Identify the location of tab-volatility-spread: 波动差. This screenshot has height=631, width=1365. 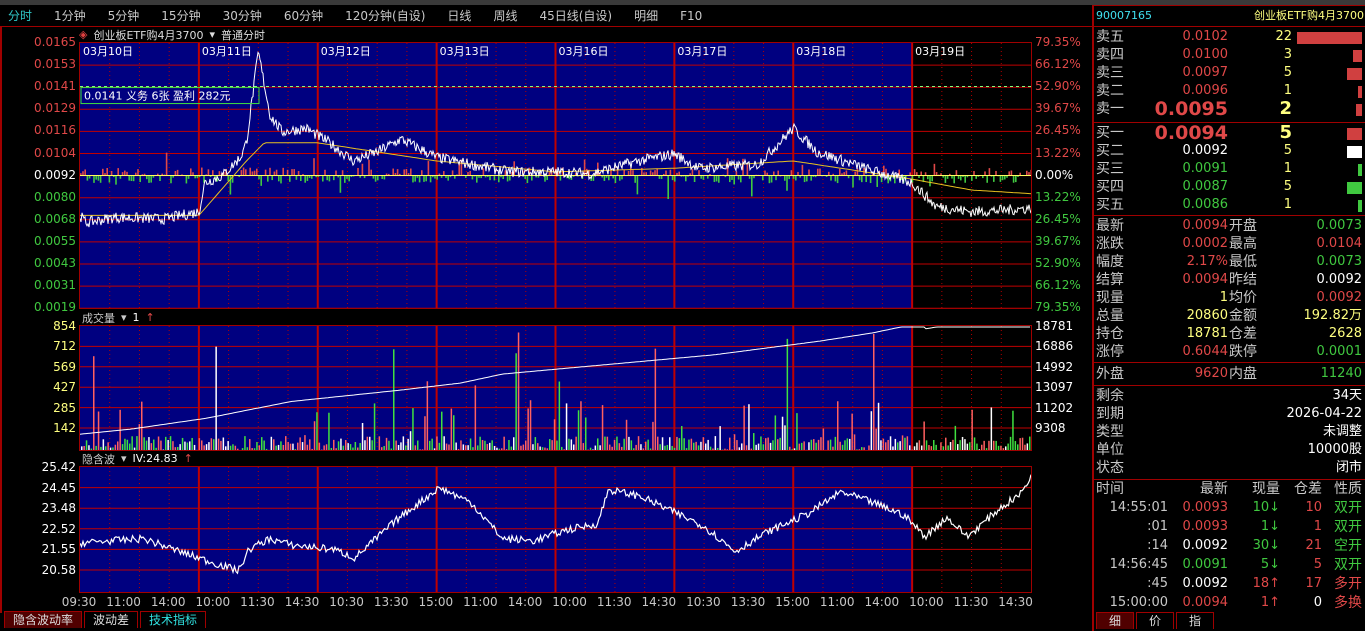
(111, 619).